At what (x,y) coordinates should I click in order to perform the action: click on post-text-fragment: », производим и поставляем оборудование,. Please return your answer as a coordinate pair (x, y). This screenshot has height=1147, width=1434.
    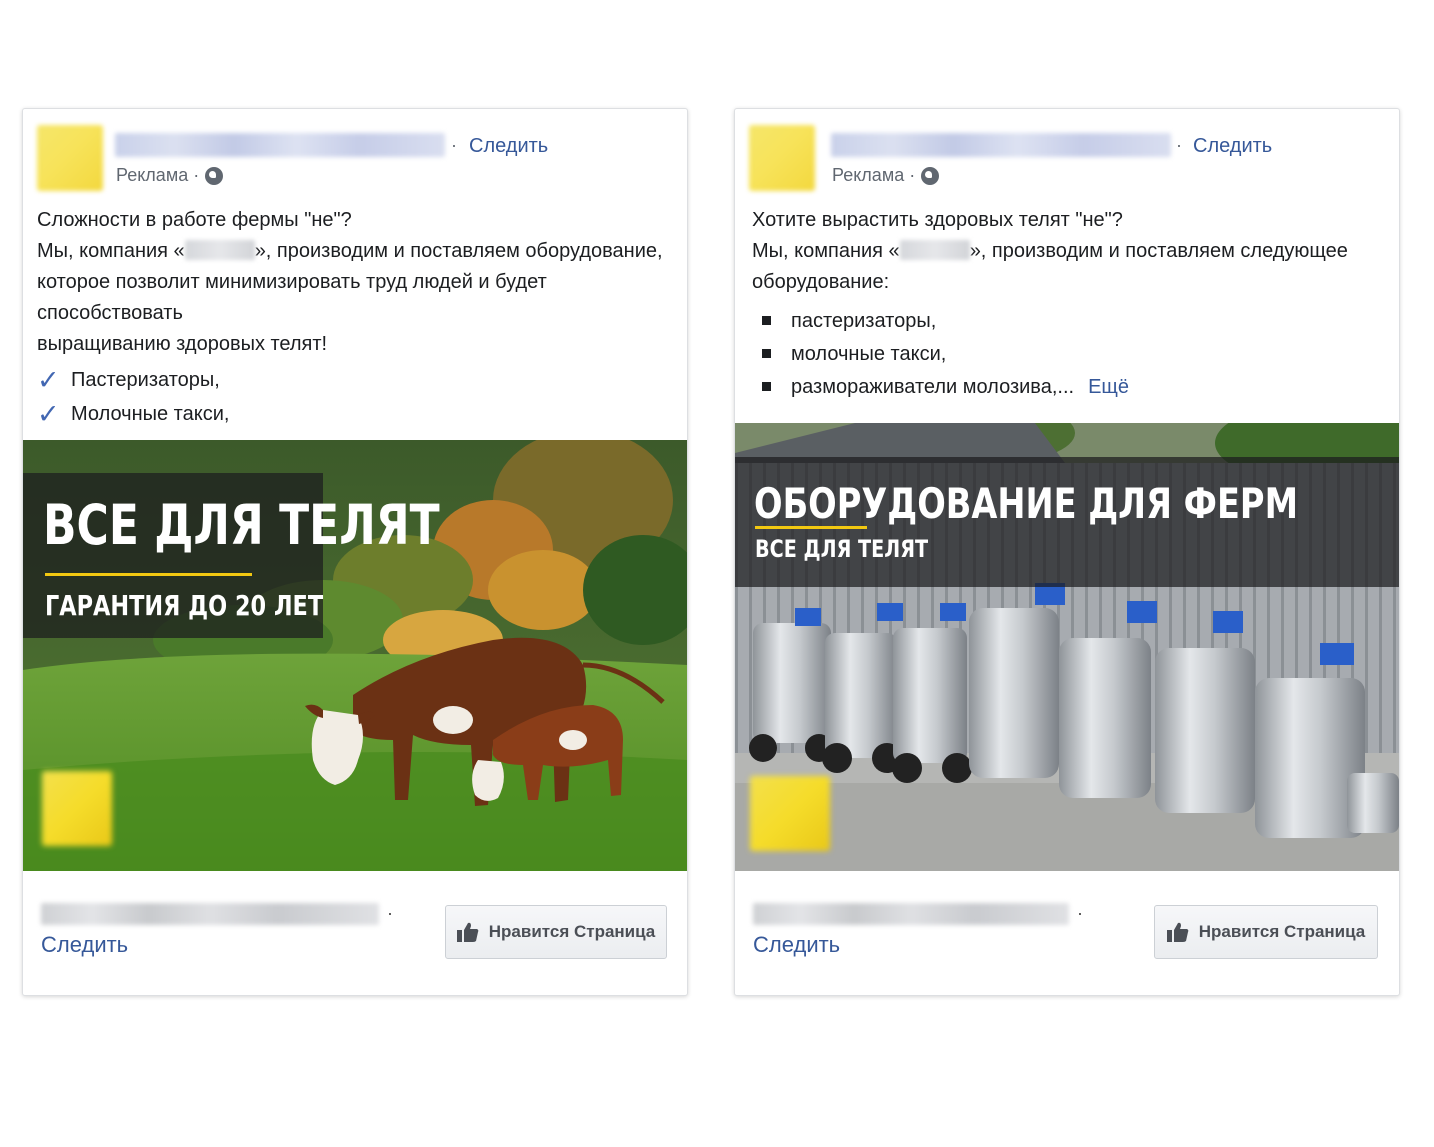
    Looking at the image, I should click on (458, 251).